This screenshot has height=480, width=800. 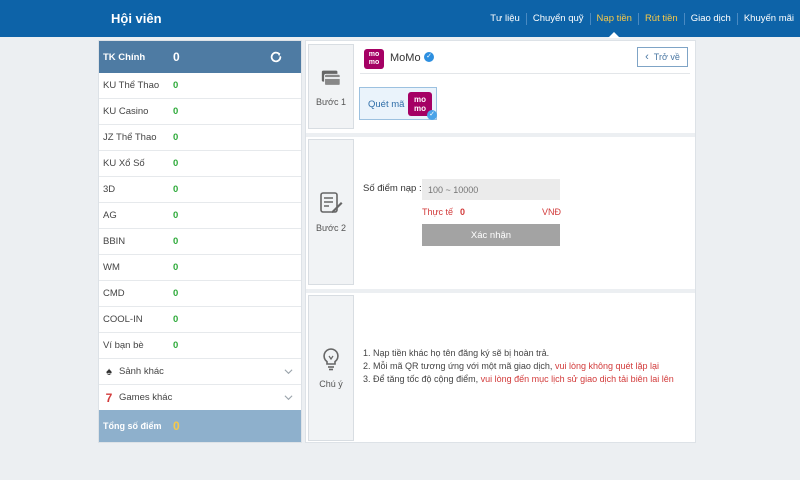 I want to click on lightbulb-icon, so click(x=331, y=359).